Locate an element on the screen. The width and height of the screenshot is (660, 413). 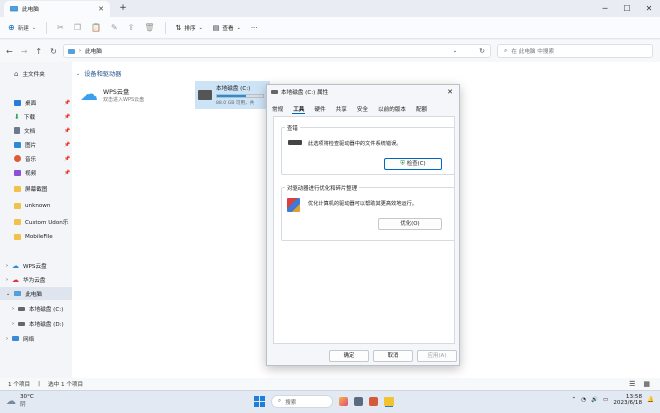
sidebar-item-network: › 网络 is located at coordinates (36, 338).